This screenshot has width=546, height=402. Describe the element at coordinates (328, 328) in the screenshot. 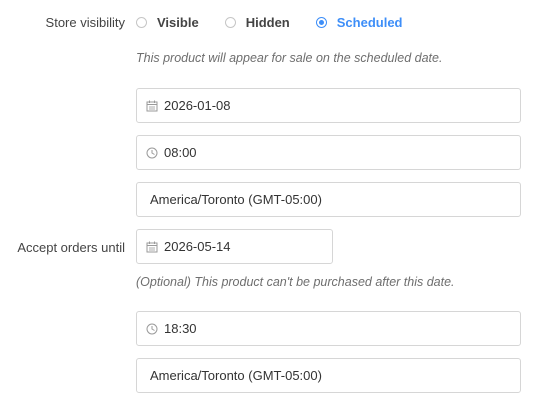

I see `accept-orders-time-field: 18:30` at that location.